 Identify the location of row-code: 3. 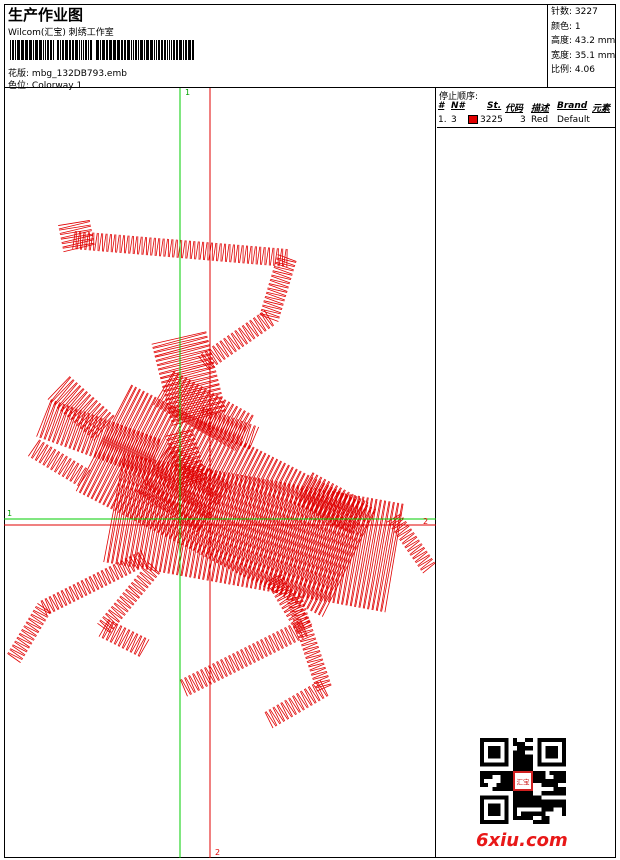
(523, 120).